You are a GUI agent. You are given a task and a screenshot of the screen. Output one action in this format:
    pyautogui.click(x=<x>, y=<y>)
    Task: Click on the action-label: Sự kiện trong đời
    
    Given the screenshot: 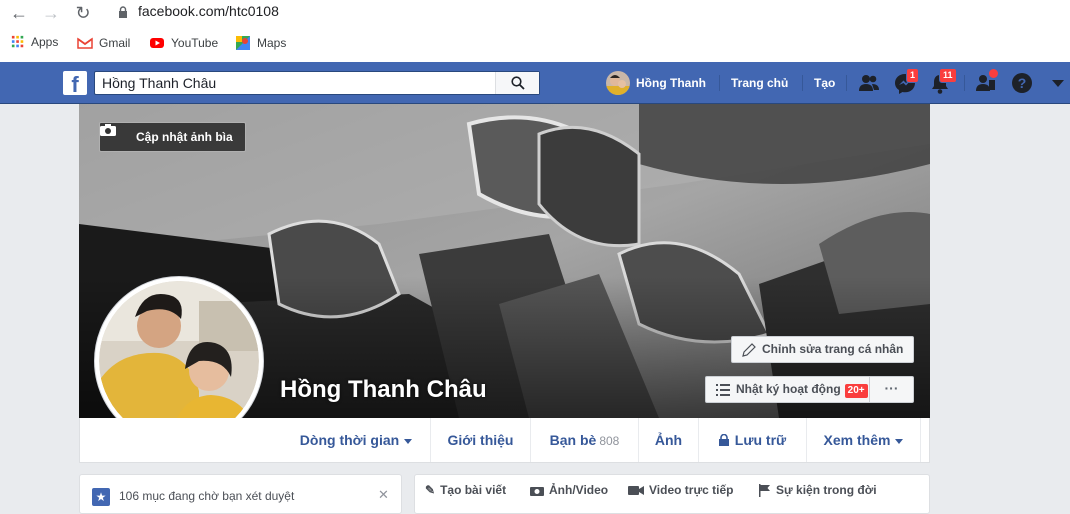 What is the action you would take?
    pyautogui.click(x=826, y=490)
    